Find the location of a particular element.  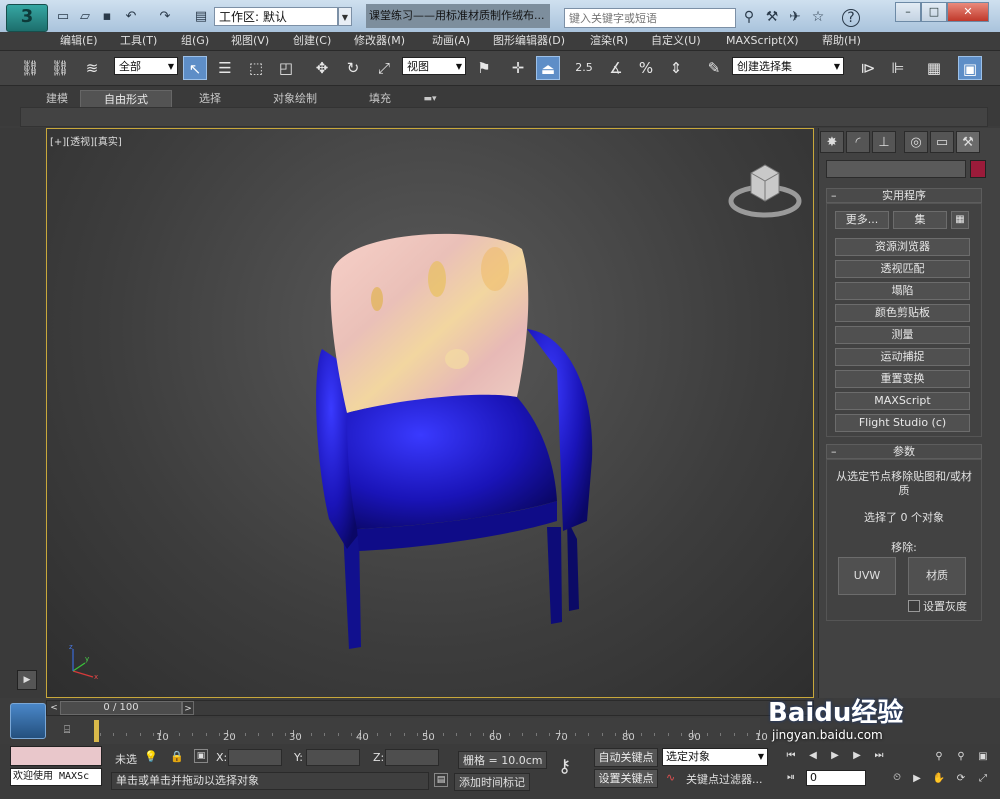

absolute-mode-icon: ▣ is located at coordinates (201, 756).